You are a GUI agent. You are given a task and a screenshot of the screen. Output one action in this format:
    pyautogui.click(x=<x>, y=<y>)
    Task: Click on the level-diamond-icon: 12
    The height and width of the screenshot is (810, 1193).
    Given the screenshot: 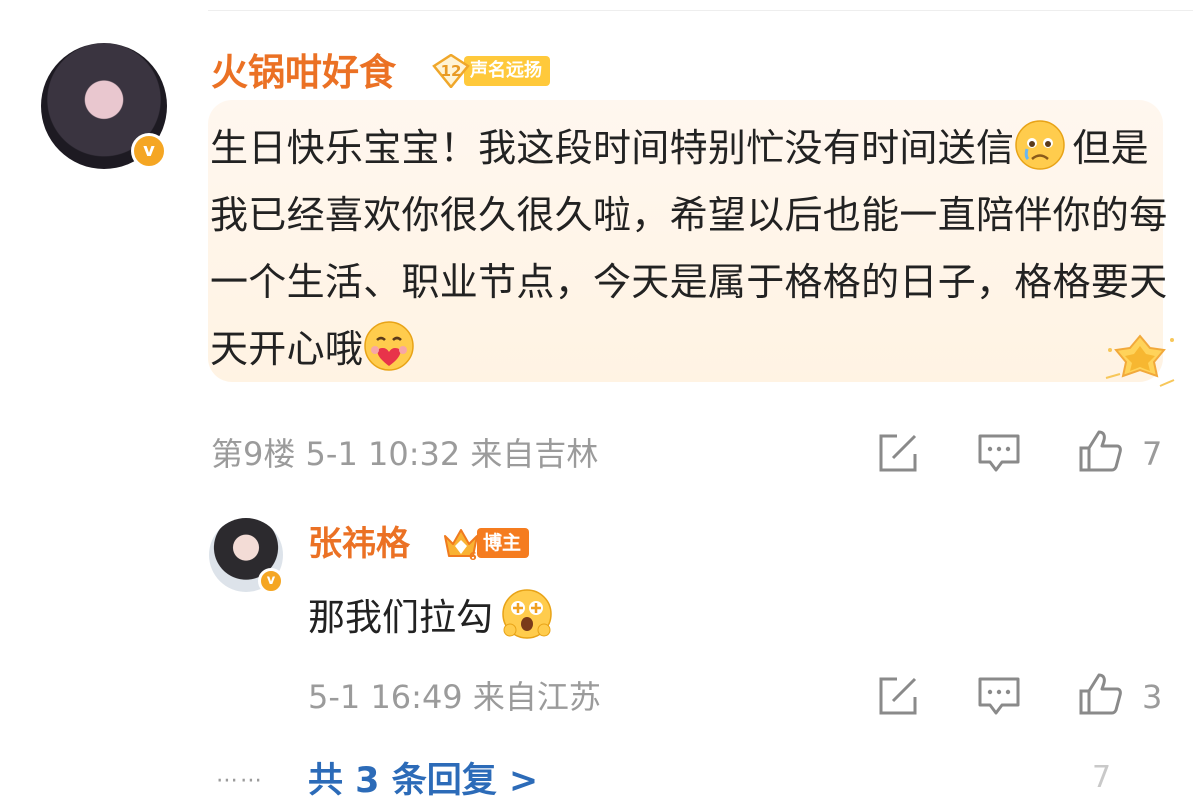 What is the action you would take?
    pyautogui.click(x=451, y=71)
    